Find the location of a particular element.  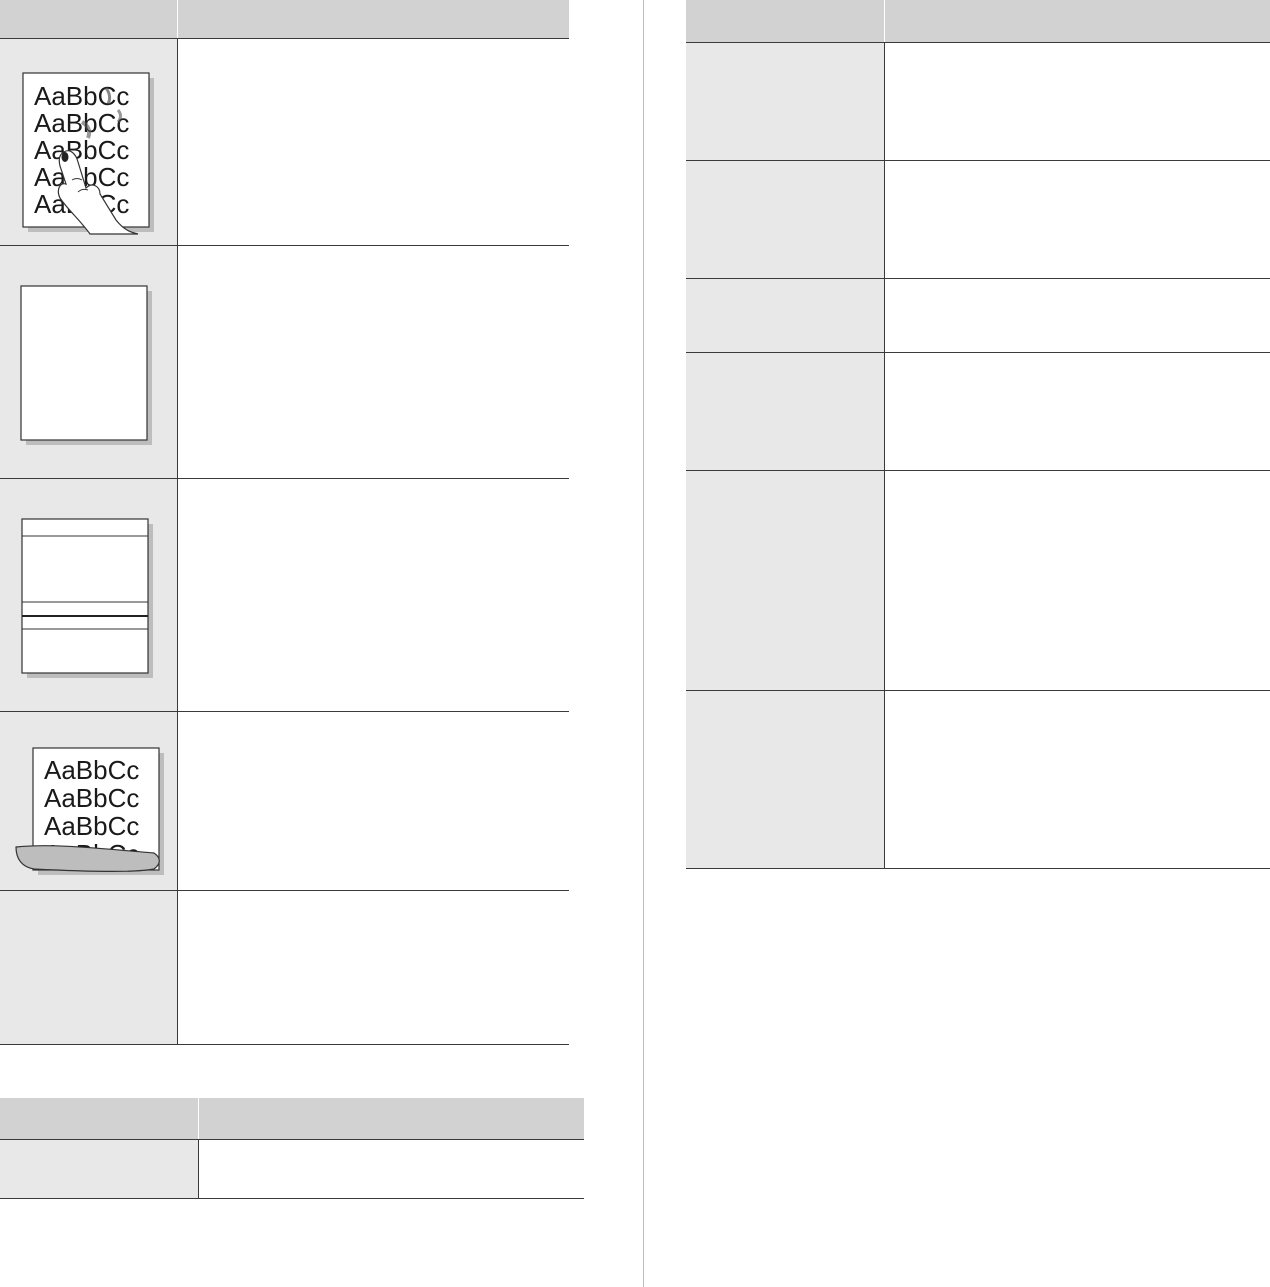

smeared-toner-illustration: AaBbCc AaBbCc AaBbCc AaBbCc AaBbCc is located at coordinates (90, 152).